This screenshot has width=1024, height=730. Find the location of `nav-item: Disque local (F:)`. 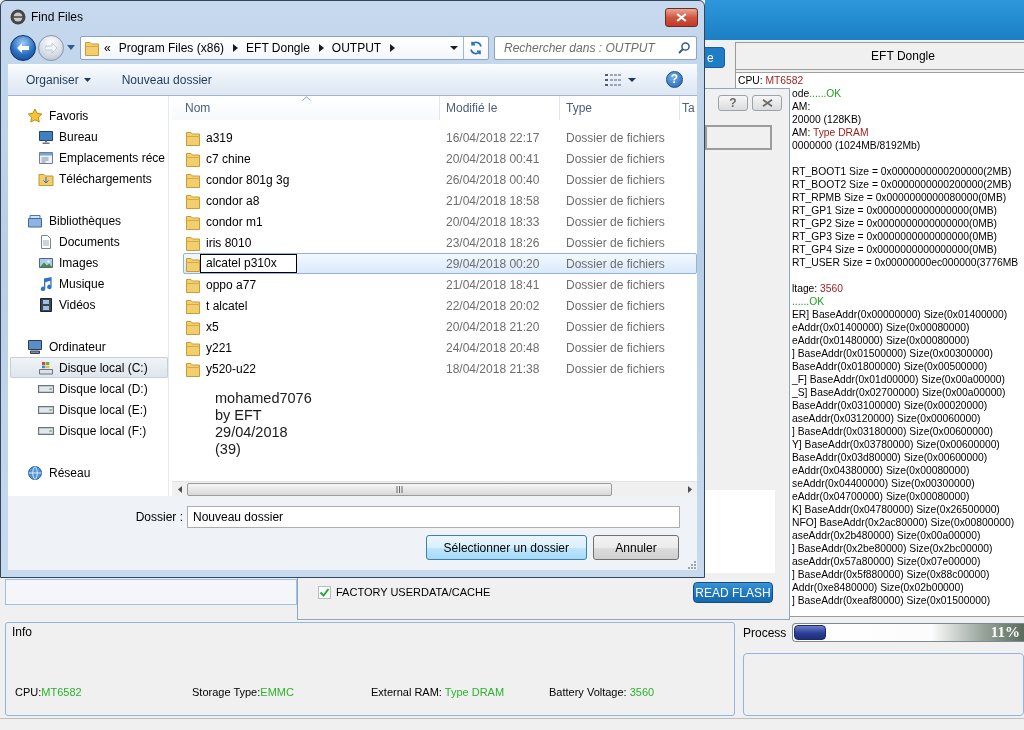

nav-item: Disque local (F:) is located at coordinates (89, 430).